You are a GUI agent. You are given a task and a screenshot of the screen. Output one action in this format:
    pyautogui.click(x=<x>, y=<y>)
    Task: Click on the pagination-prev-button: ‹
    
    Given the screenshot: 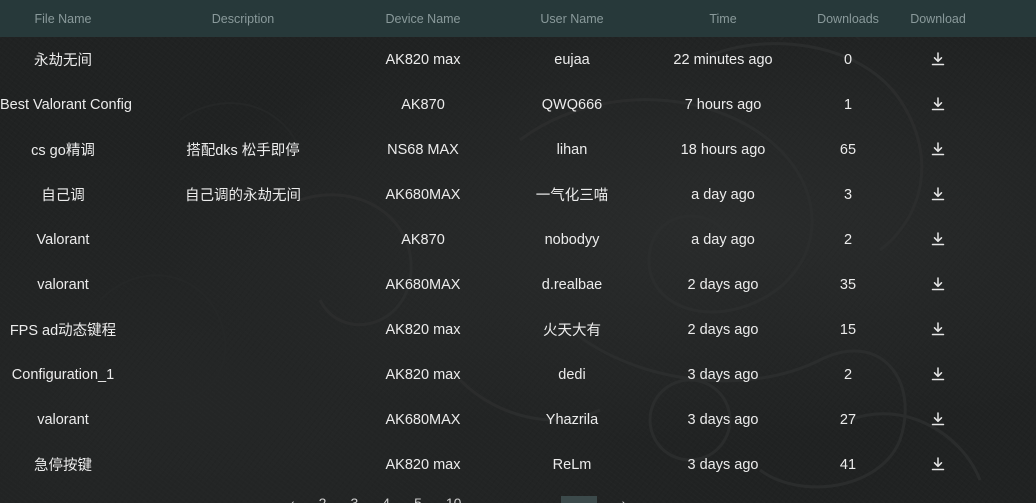 What is the action you would take?
    pyautogui.click(x=292, y=499)
    